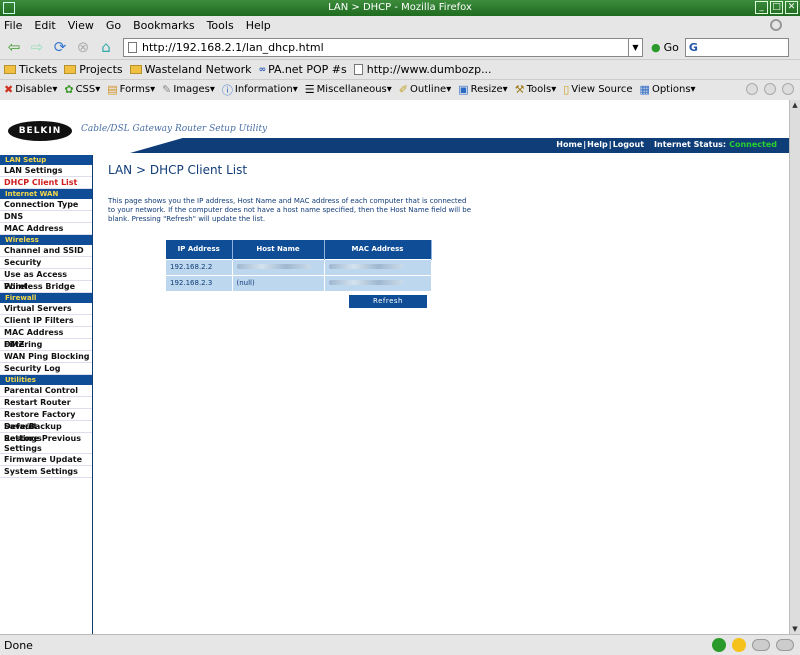  What do you see at coordinates (795, 629) in the screenshot?
I see `scroll-down-icon: ▼` at bounding box center [795, 629].